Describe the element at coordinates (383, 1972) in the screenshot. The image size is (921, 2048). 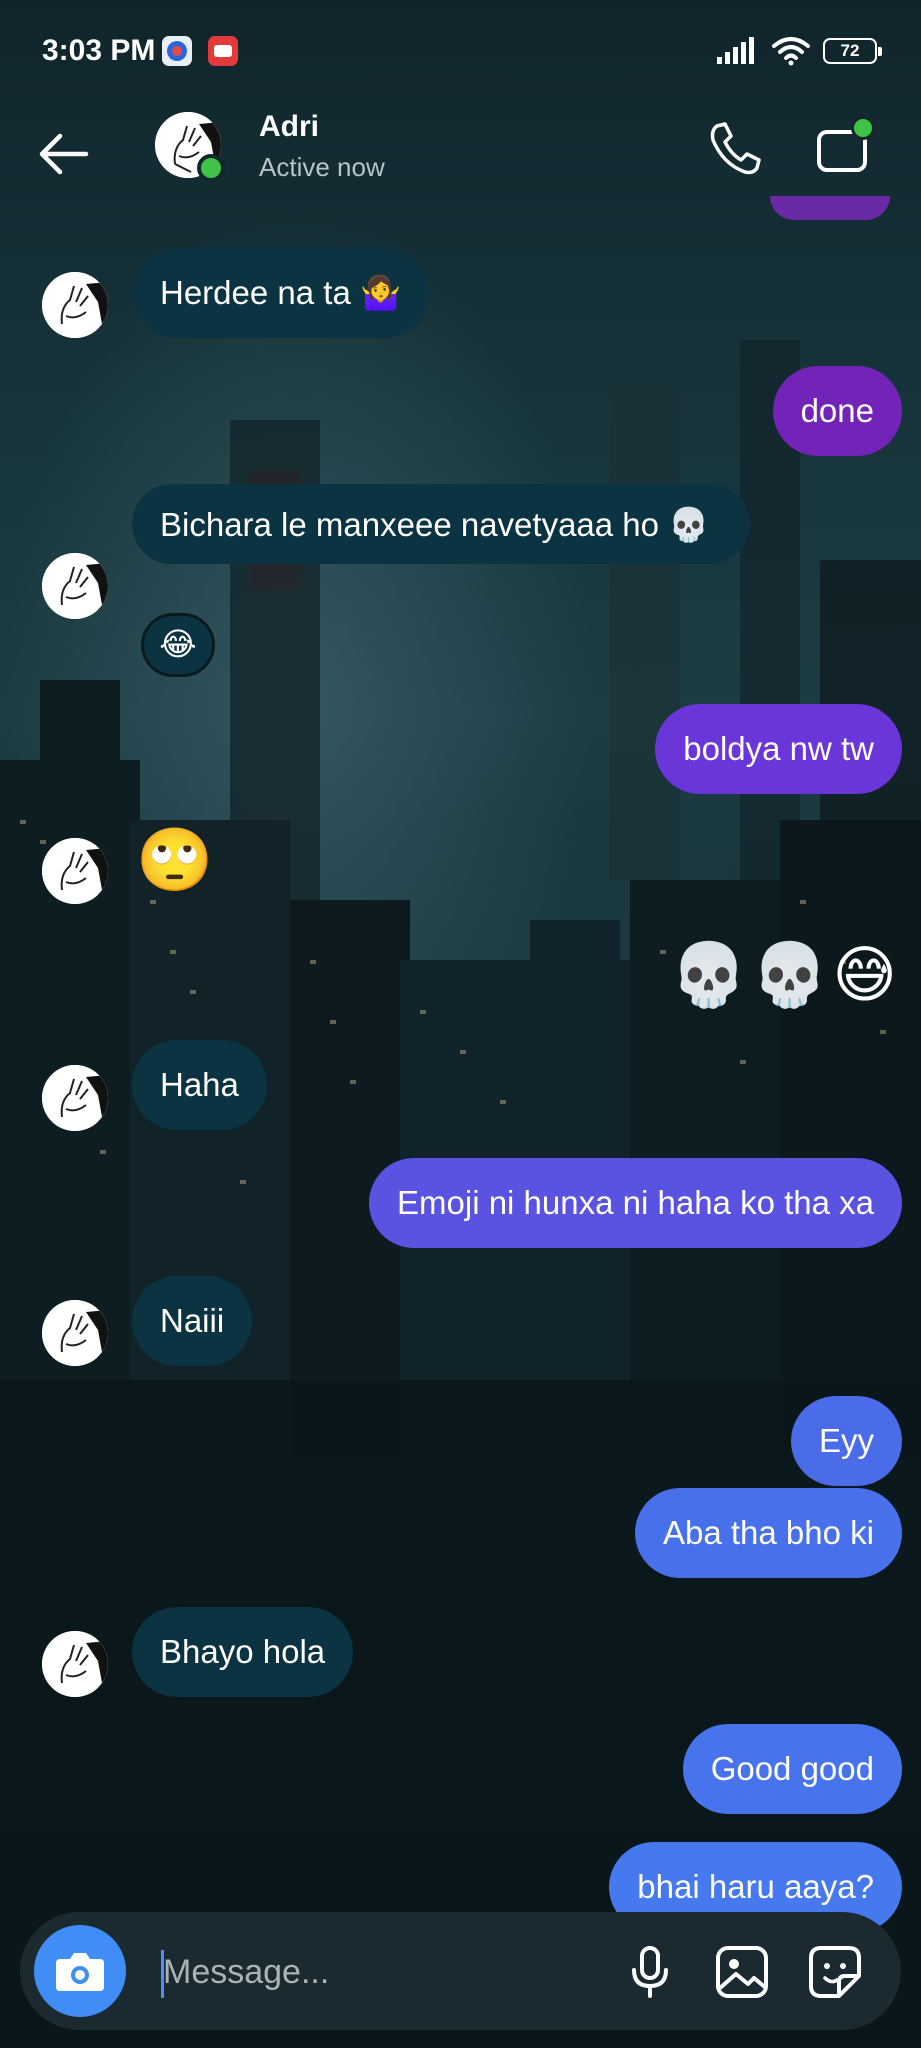
I see `message-input` at that location.